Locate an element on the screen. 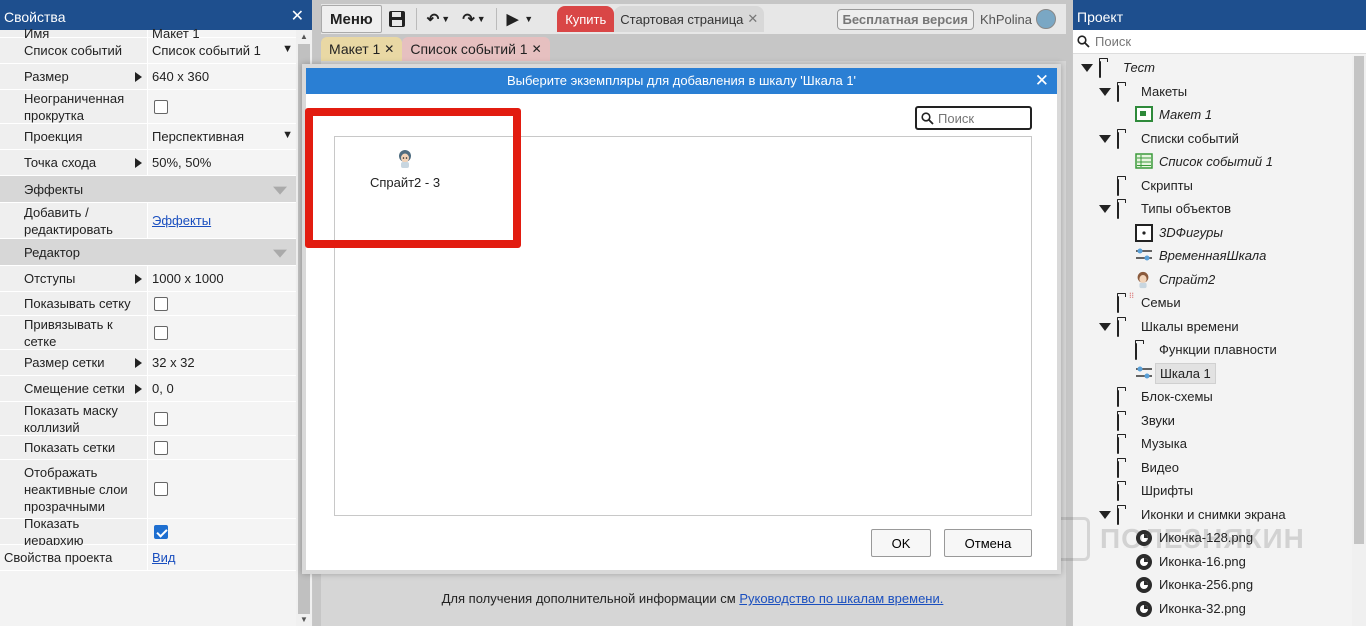  tree-item: Шкала 1 is located at coordinates (1212, 374).